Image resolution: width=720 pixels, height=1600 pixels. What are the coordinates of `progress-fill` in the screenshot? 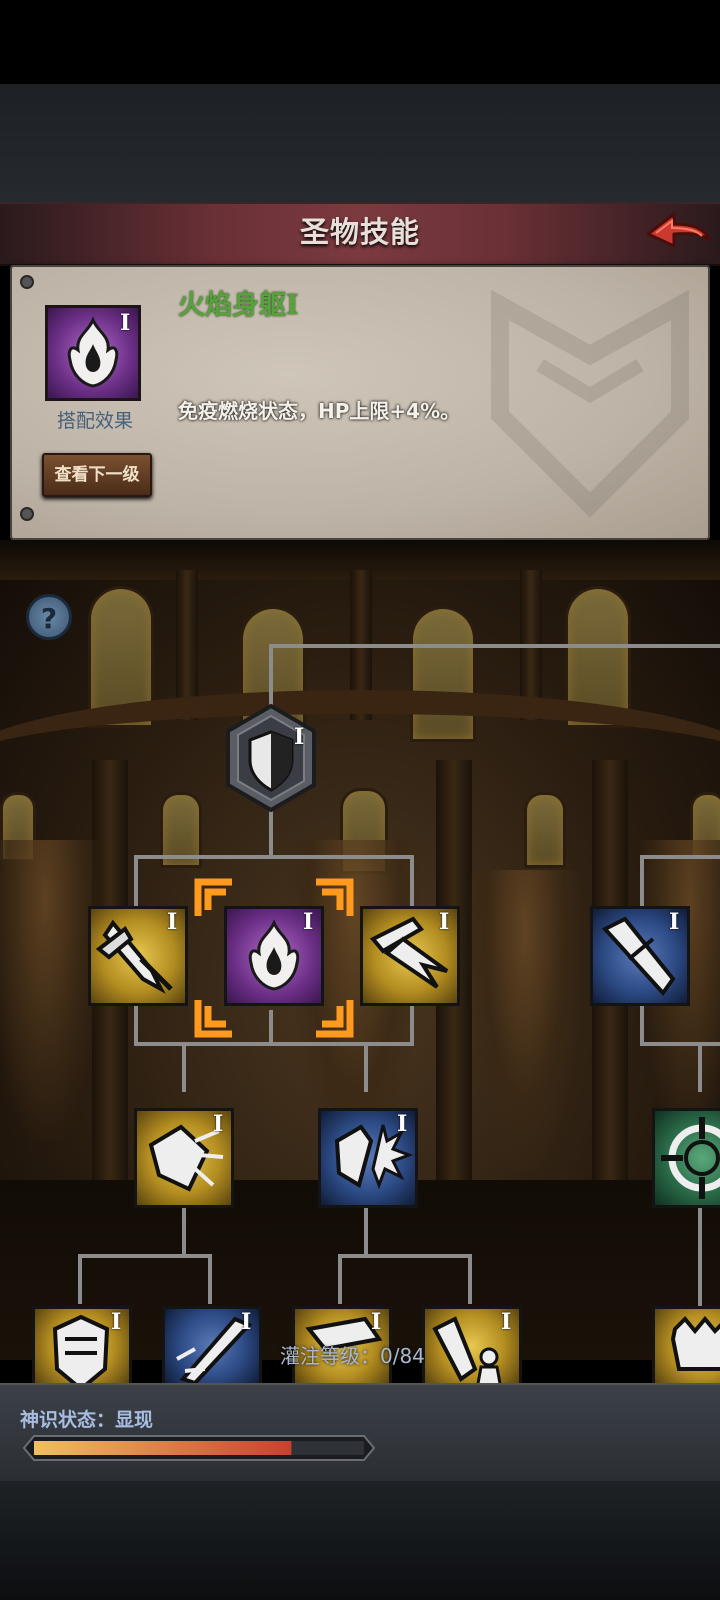 It's located at (163, 1448).